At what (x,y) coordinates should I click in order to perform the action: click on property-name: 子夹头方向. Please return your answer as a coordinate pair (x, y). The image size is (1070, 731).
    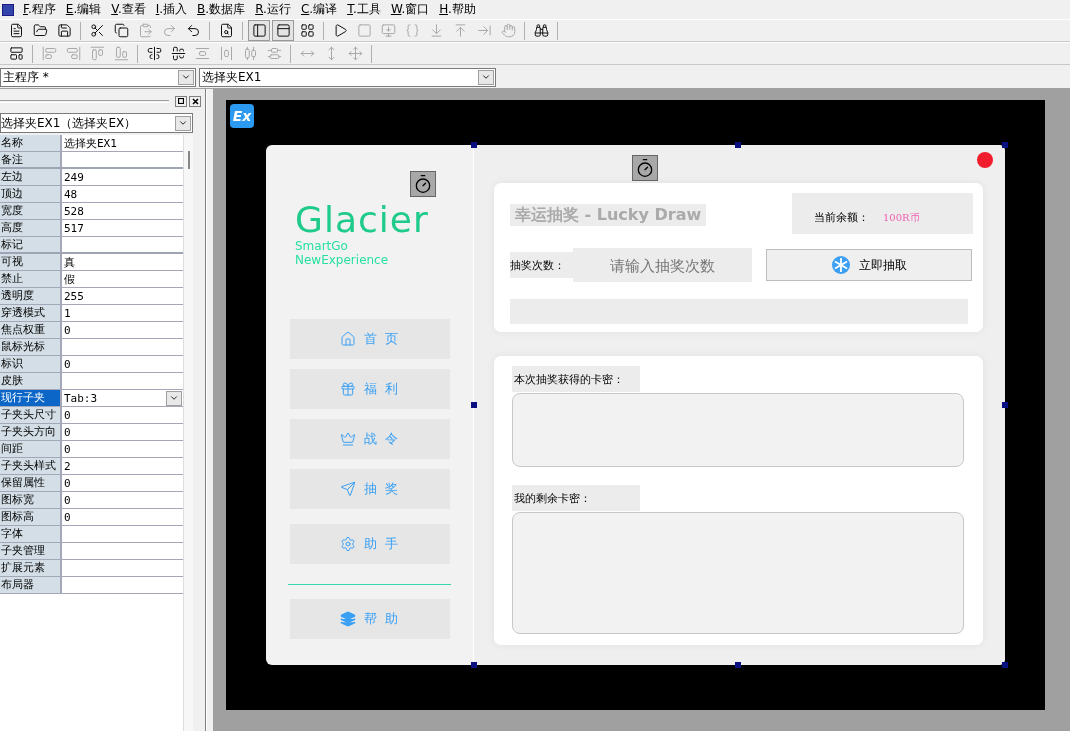
    Looking at the image, I should click on (31, 432).